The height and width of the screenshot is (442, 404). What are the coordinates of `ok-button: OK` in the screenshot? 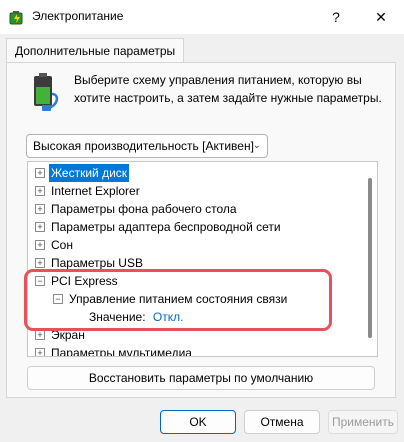 It's located at (198, 422).